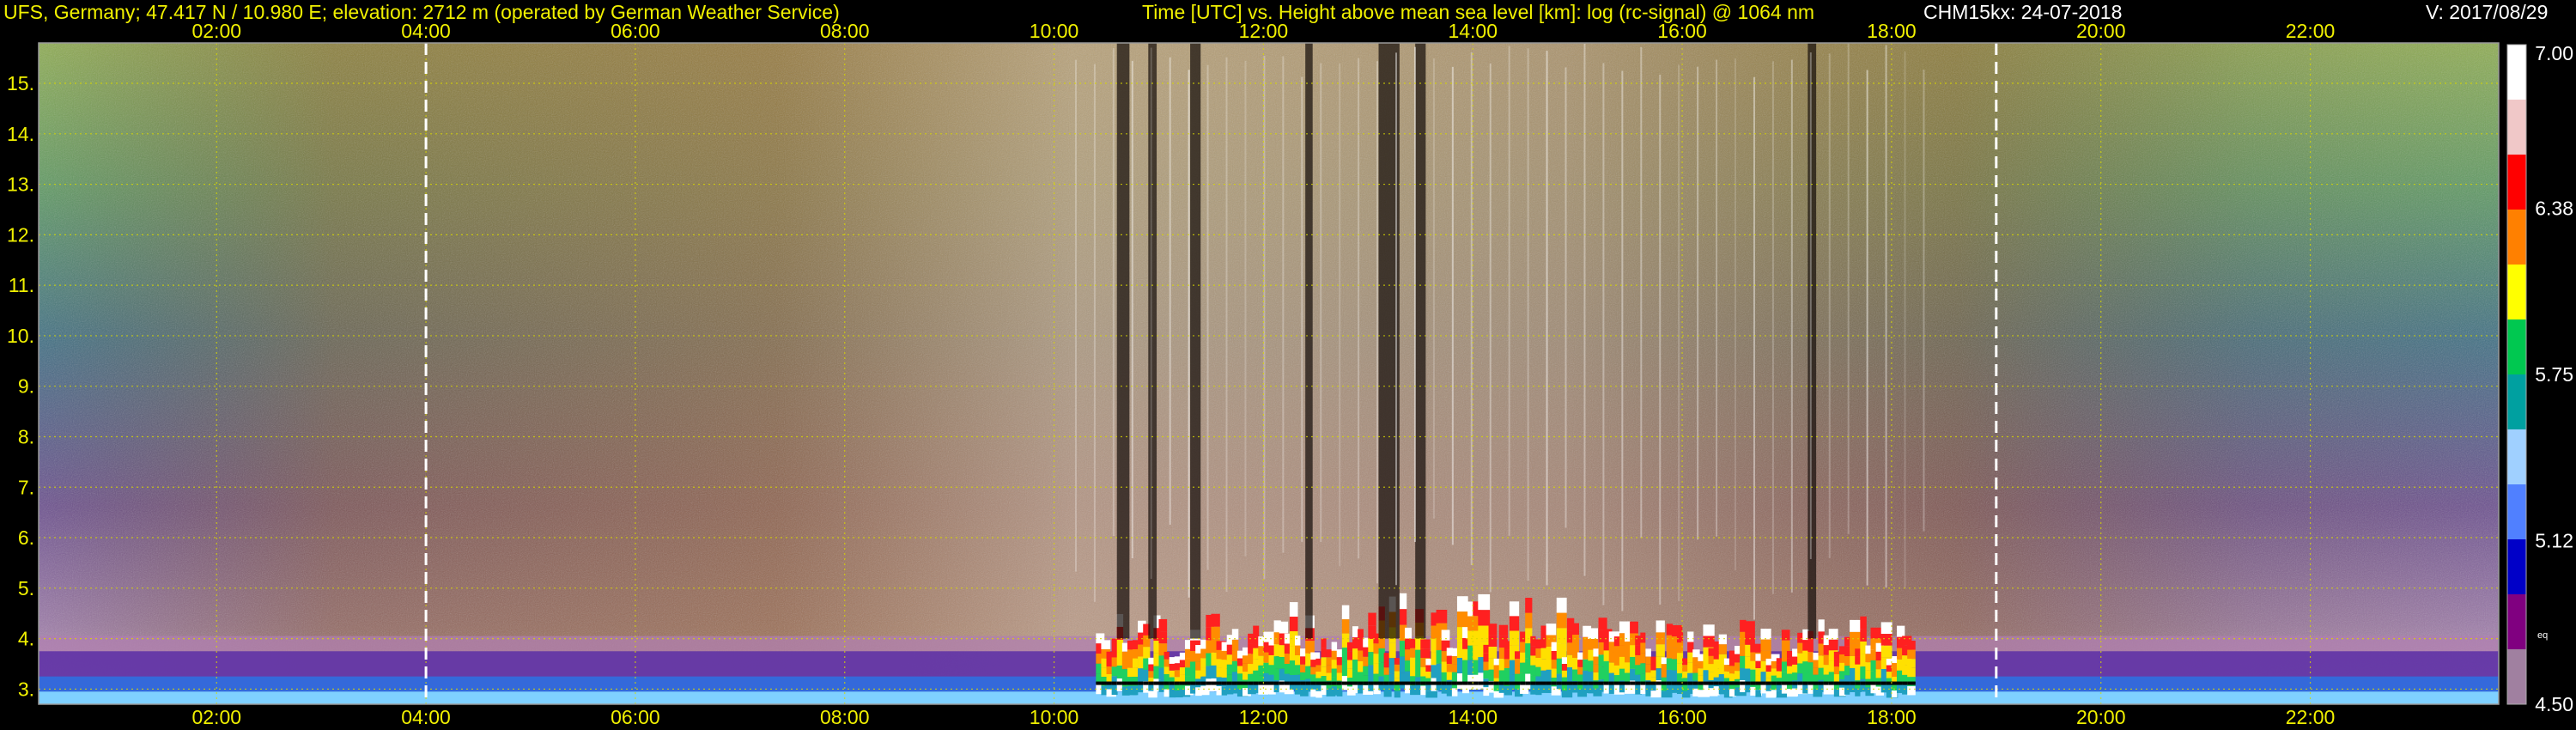 This screenshot has width=2576, height=730. Describe the element at coordinates (2554, 53) in the screenshot. I see `colorbar-tick-label: 7.00` at that location.